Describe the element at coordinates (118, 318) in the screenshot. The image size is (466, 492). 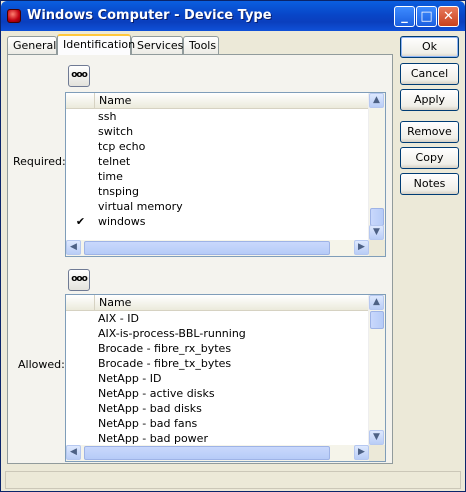
I see `list-item-name: AIX - ID` at that location.